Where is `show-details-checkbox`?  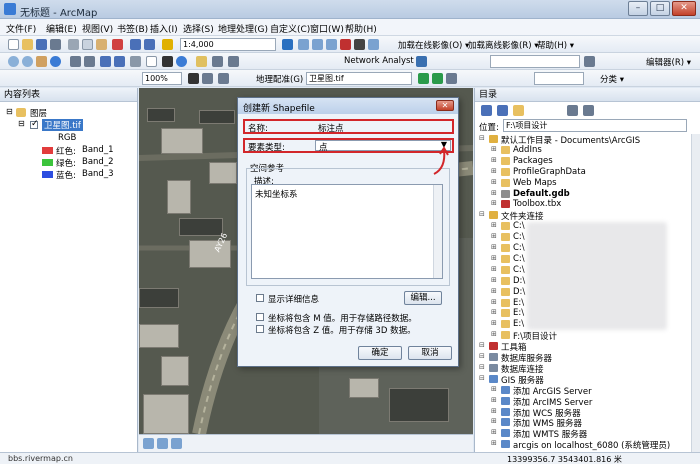 show-details-checkbox is located at coordinates (260, 298).